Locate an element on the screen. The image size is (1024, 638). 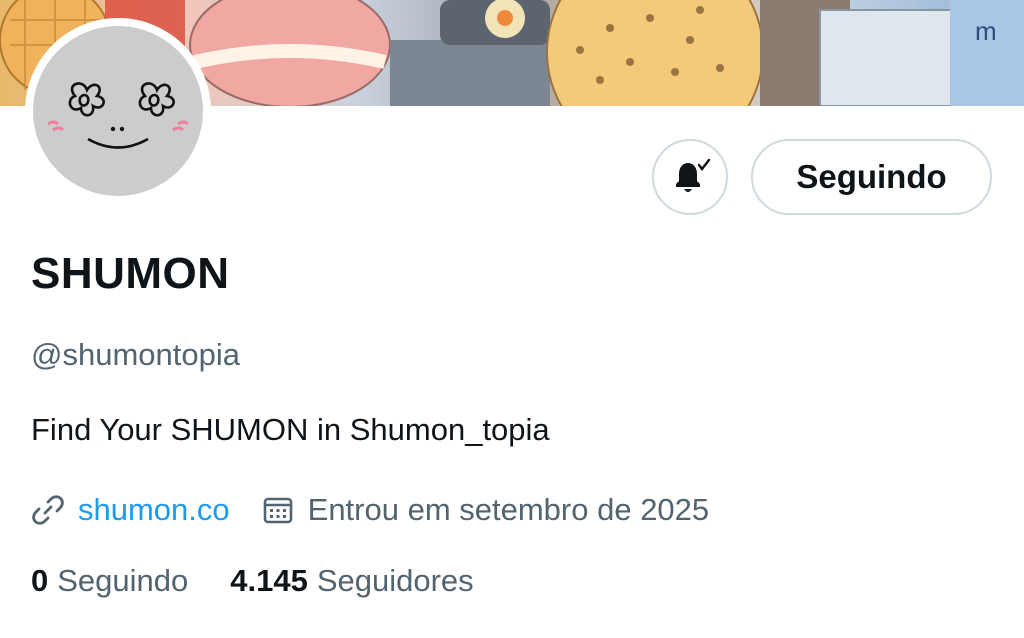
svg-text: m is located at coordinates (986, 31).